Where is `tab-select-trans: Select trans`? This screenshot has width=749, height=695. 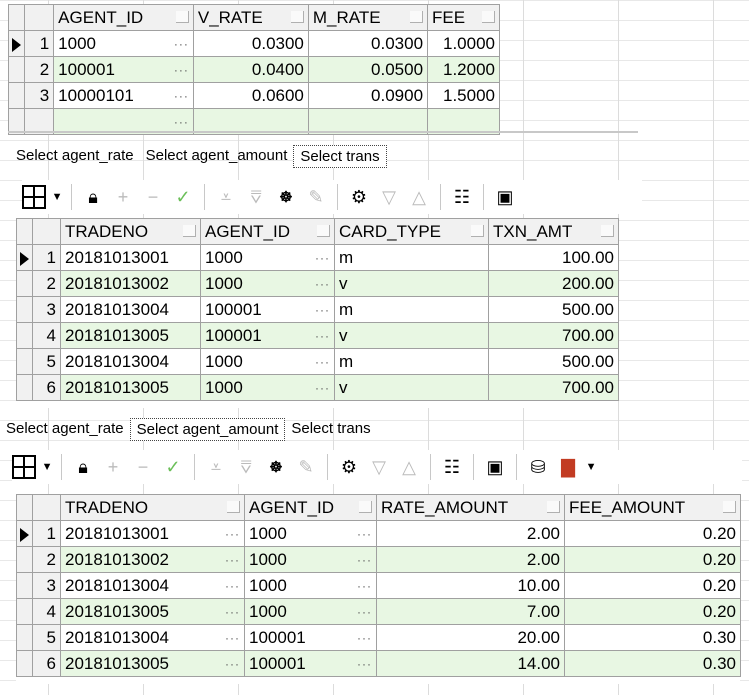 tab-select-trans: Select trans is located at coordinates (330, 429).